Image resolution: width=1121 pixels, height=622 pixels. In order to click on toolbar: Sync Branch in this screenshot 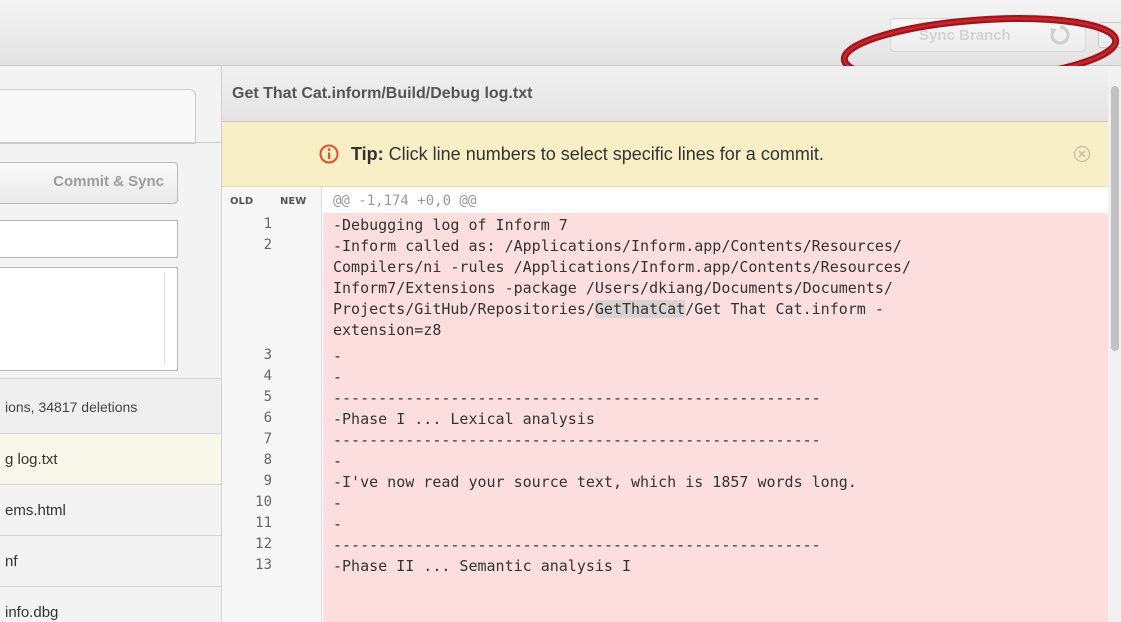, I will do `click(560, 33)`.